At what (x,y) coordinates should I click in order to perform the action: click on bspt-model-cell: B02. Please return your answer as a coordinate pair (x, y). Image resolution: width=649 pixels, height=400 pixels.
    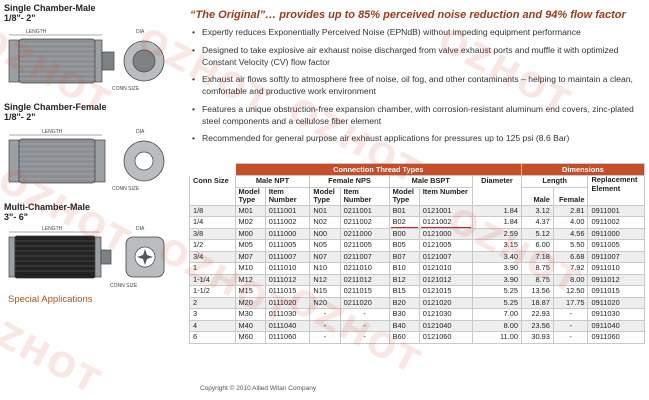
    Looking at the image, I should click on (404, 222).